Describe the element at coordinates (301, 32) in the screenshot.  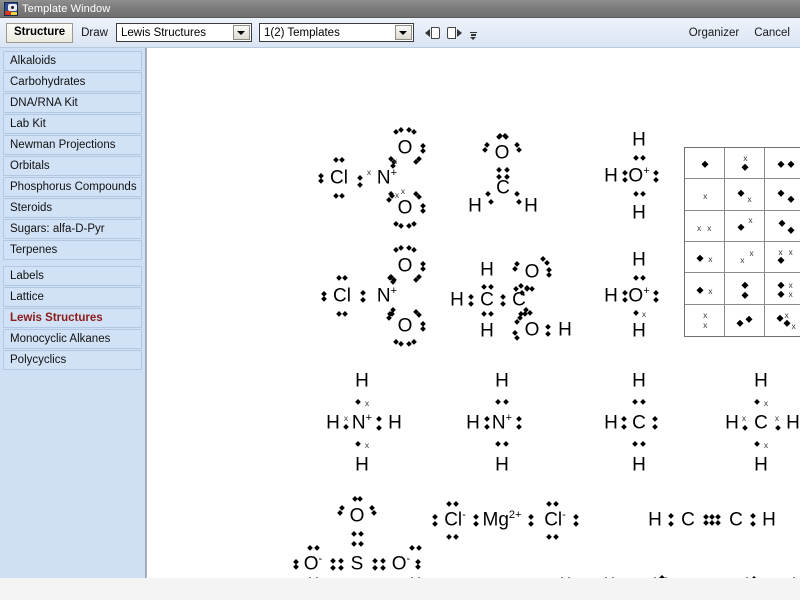
I see `page-select-value: 1(2) Templates` at that location.